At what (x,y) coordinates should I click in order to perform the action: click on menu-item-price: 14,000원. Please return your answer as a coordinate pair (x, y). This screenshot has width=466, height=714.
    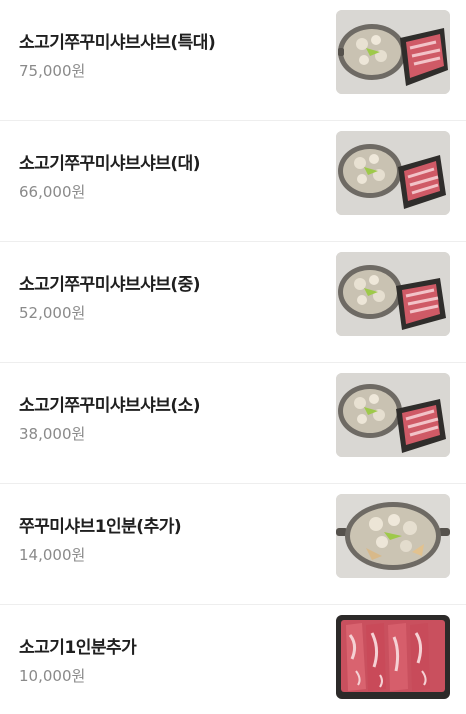
    Looking at the image, I should click on (52, 555).